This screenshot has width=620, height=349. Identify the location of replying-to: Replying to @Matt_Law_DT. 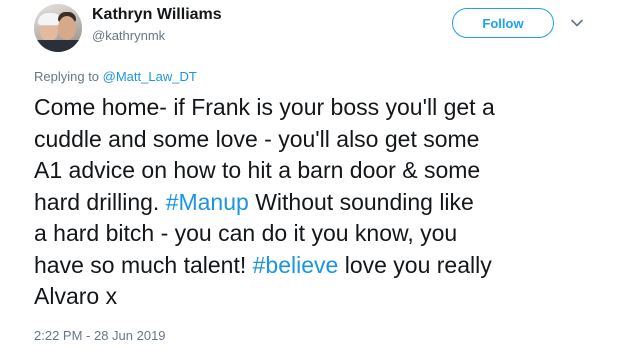
(115, 76).